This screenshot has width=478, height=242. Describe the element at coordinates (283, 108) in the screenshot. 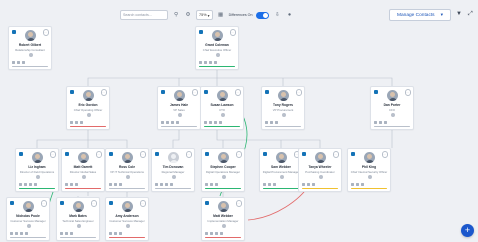

I see `contact-card: … Tony Rogers VP Procurement` at that location.